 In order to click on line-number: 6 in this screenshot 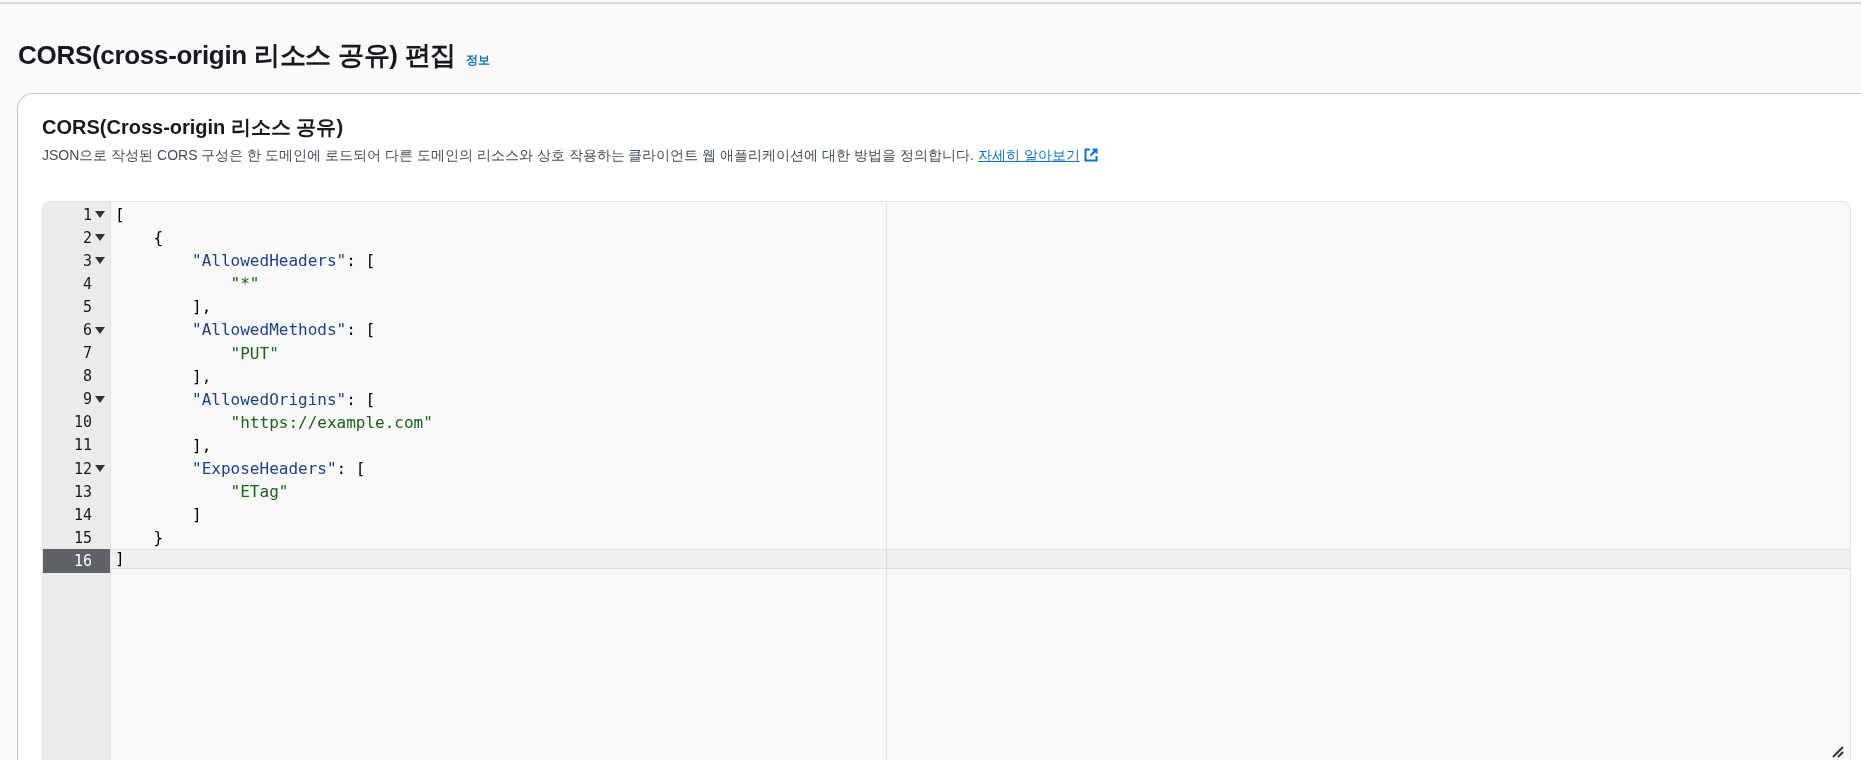, I will do `click(87, 330)`.